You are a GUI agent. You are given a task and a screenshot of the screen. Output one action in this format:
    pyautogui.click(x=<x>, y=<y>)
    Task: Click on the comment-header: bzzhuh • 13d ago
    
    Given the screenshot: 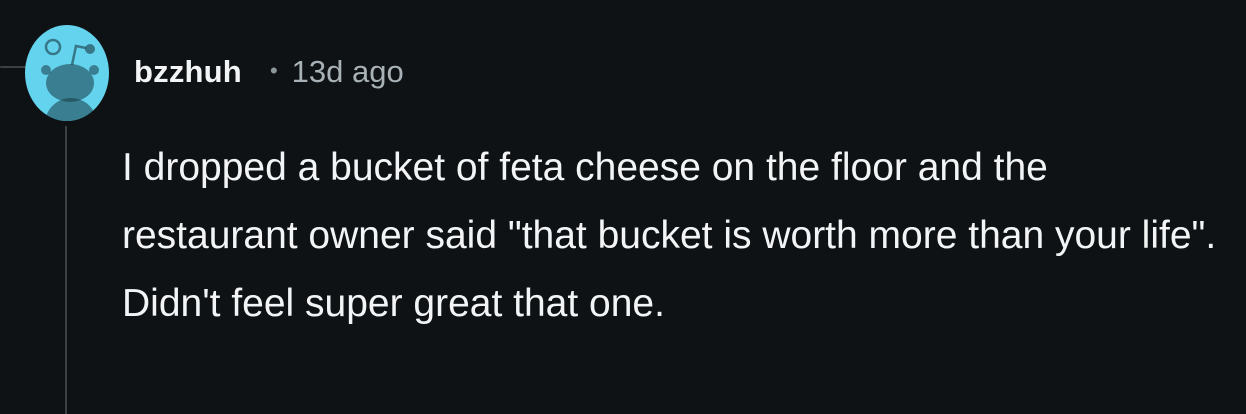 What is the action you would take?
    pyautogui.click(x=269, y=72)
    